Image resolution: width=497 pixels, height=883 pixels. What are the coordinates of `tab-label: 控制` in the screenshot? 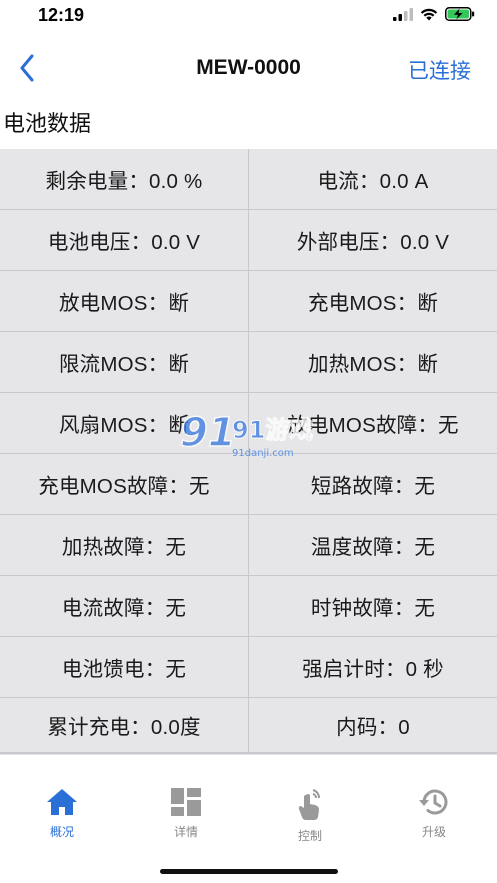 It's located at (309, 836).